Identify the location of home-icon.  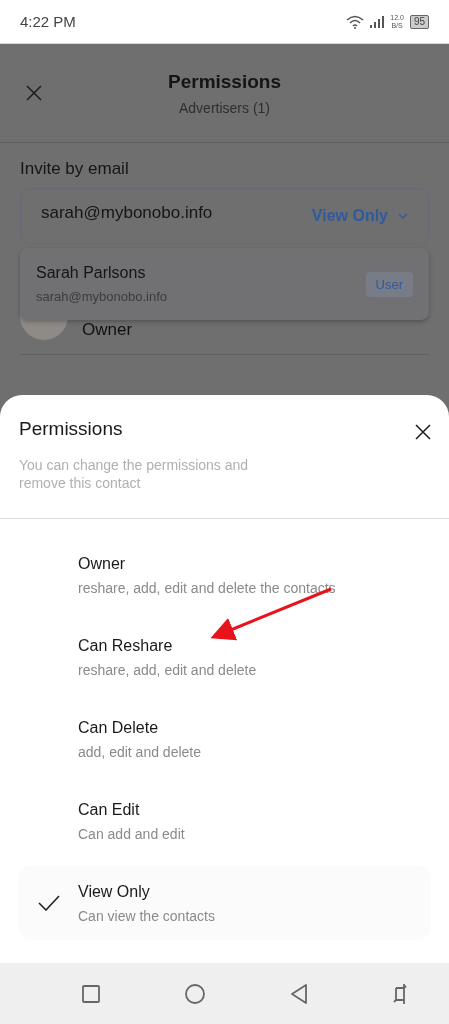
(195, 993).